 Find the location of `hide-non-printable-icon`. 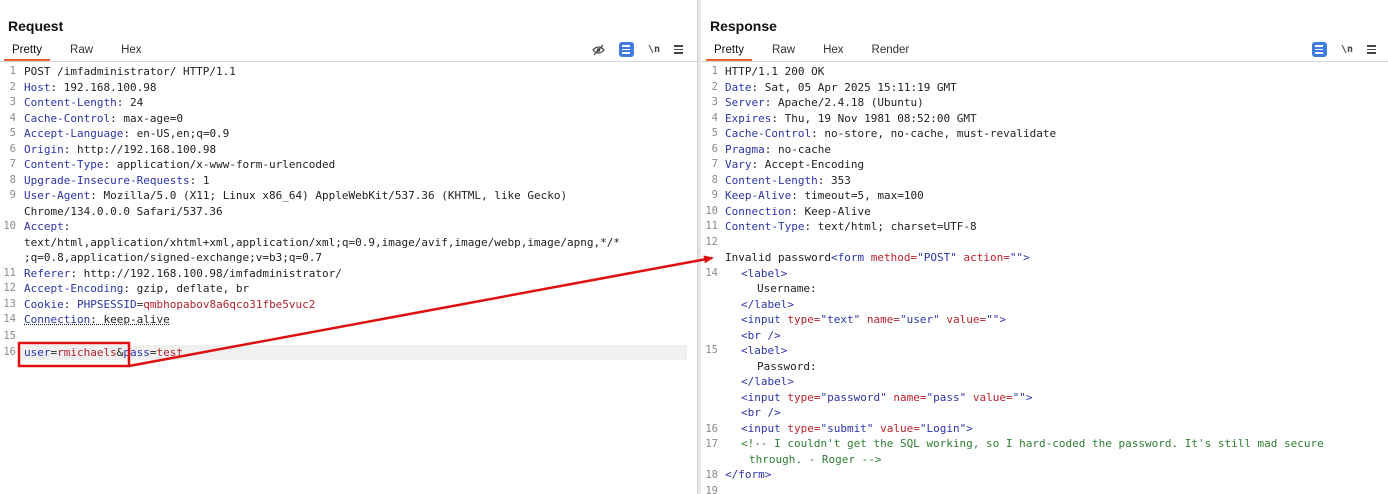

hide-non-printable-icon is located at coordinates (598, 50).